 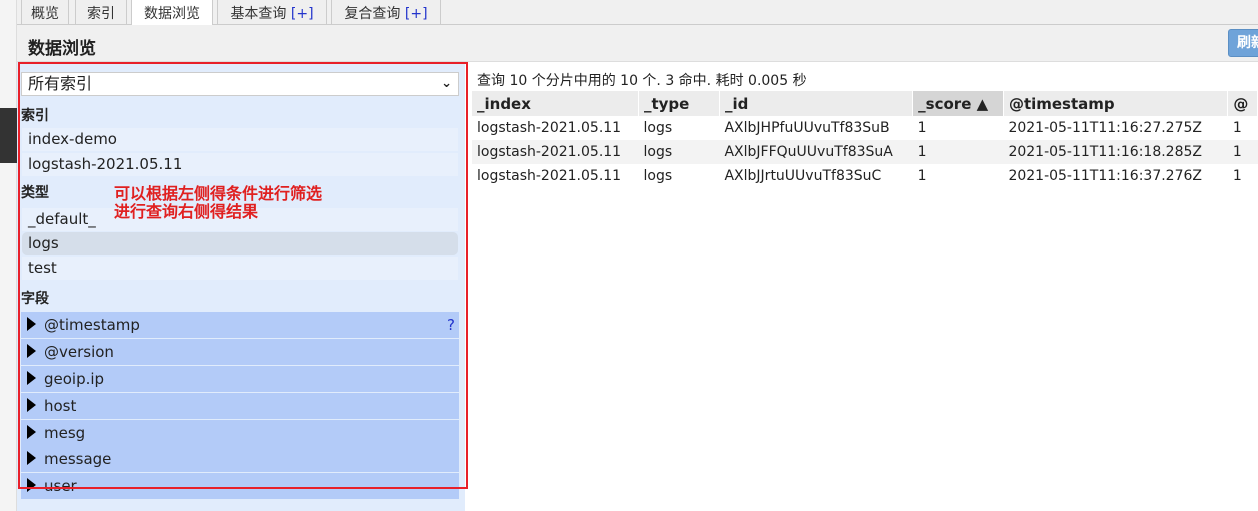 What do you see at coordinates (555, 103) in the screenshot?
I see `column-header-index: _index` at bounding box center [555, 103].